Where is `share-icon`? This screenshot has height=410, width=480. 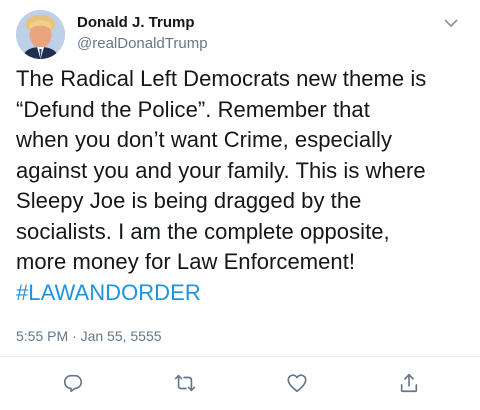
share-icon is located at coordinates (409, 383).